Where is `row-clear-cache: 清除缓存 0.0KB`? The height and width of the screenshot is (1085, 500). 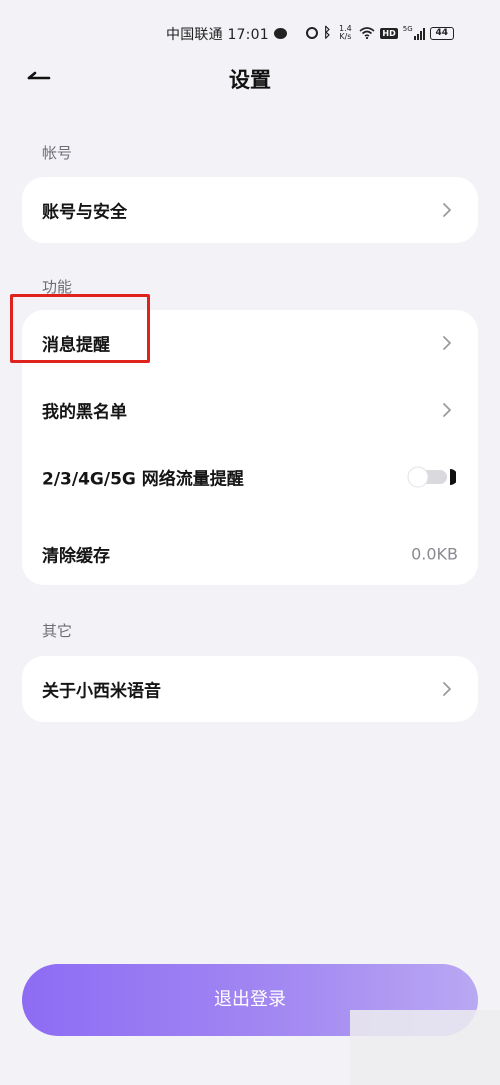
row-clear-cache: 清除缓存 0.0KB is located at coordinates (250, 554).